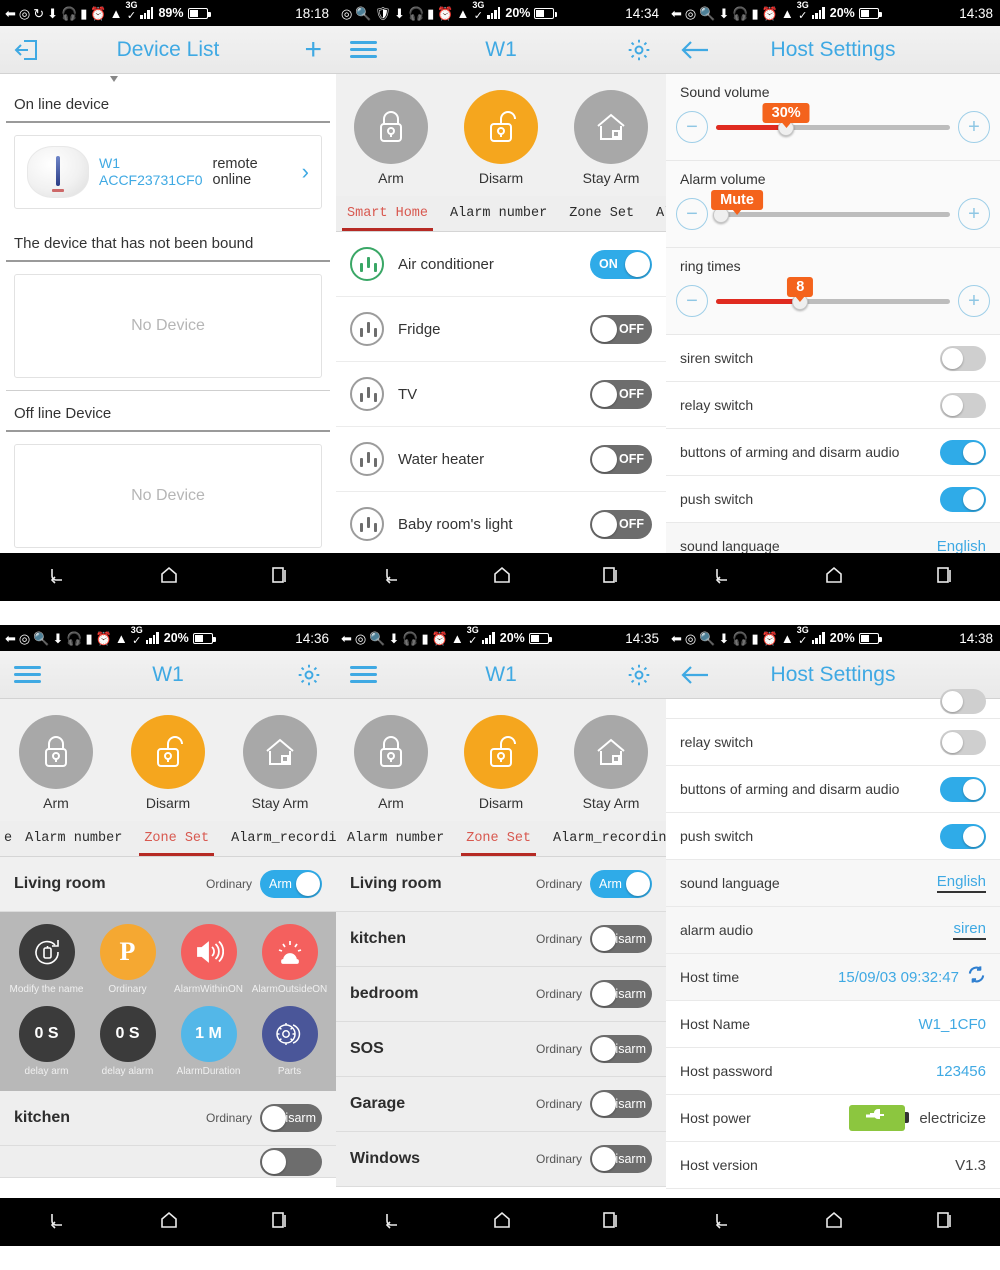 The height and width of the screenshot is (1270, 1000). Describe the element at coordinates (501, 394) in the screenshot. I see `list-item: TV OFF` at that location.